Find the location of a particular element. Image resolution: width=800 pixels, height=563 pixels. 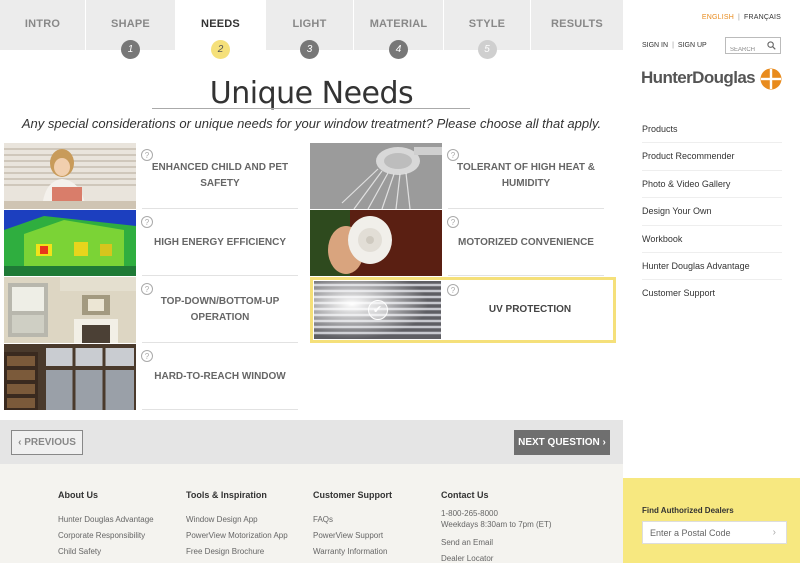

sidebar-item-design-your-own: Design Your Own is located at coordinates (712, 212).